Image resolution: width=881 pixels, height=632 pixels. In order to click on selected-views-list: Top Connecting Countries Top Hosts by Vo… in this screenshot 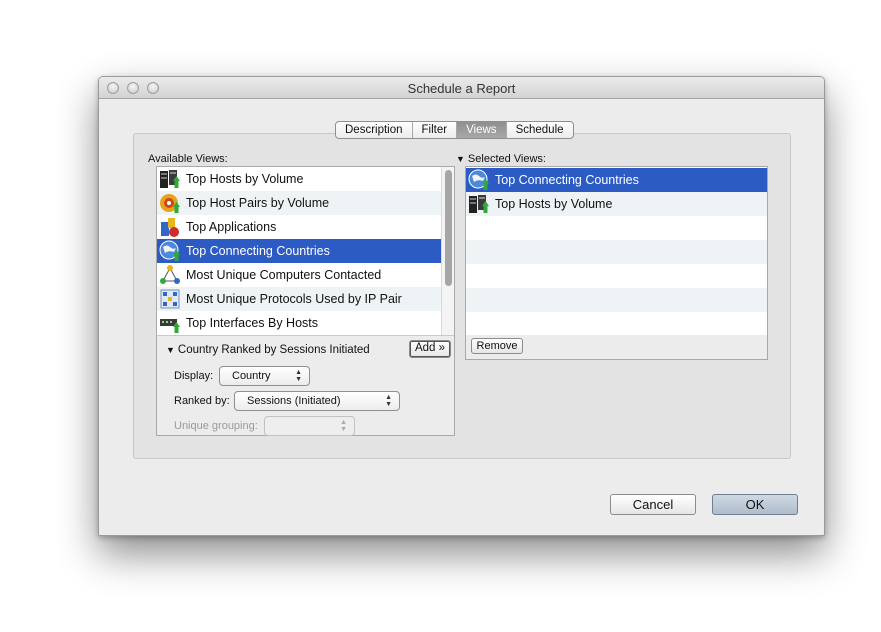, I will do `click(616, 251)`.